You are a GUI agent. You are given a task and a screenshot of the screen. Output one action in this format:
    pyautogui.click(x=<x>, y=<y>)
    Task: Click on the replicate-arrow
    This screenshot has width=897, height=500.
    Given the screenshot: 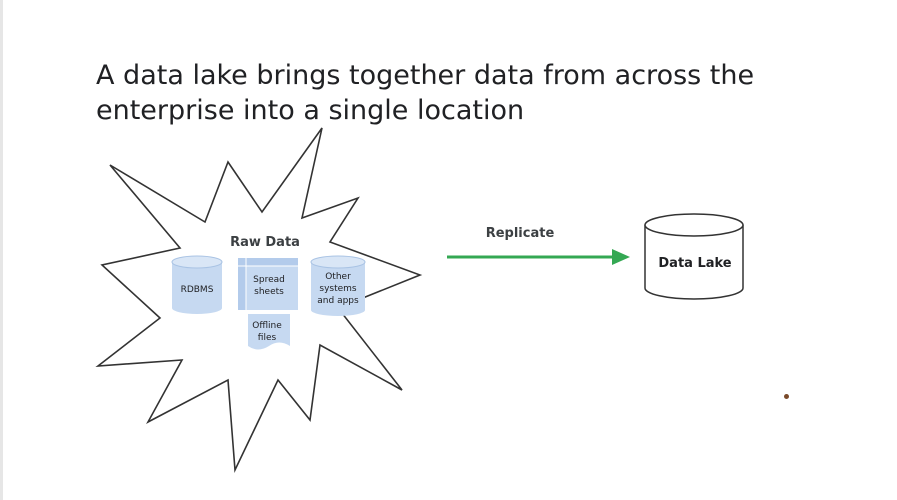 What is the action you would take?
    pyautogui.click(x=538, y=257)
    